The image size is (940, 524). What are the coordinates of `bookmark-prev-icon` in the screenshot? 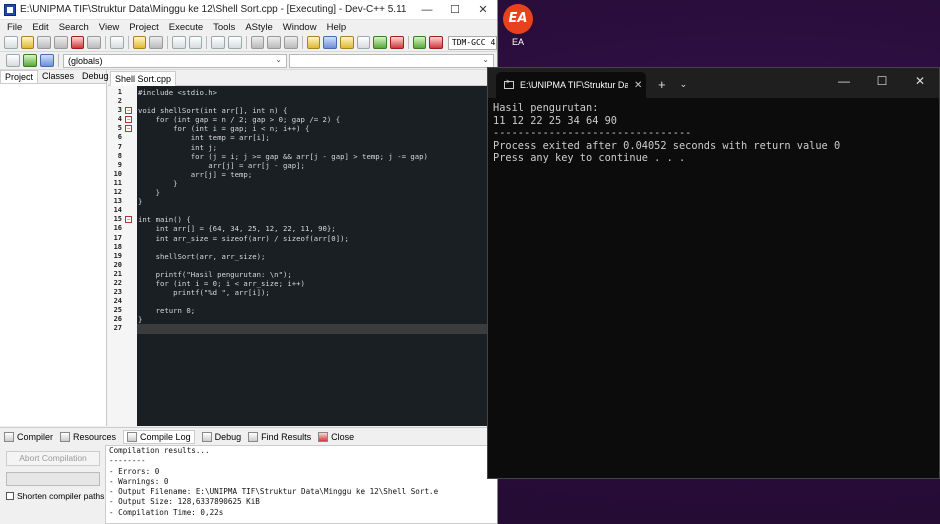 It's located at (257, 42).